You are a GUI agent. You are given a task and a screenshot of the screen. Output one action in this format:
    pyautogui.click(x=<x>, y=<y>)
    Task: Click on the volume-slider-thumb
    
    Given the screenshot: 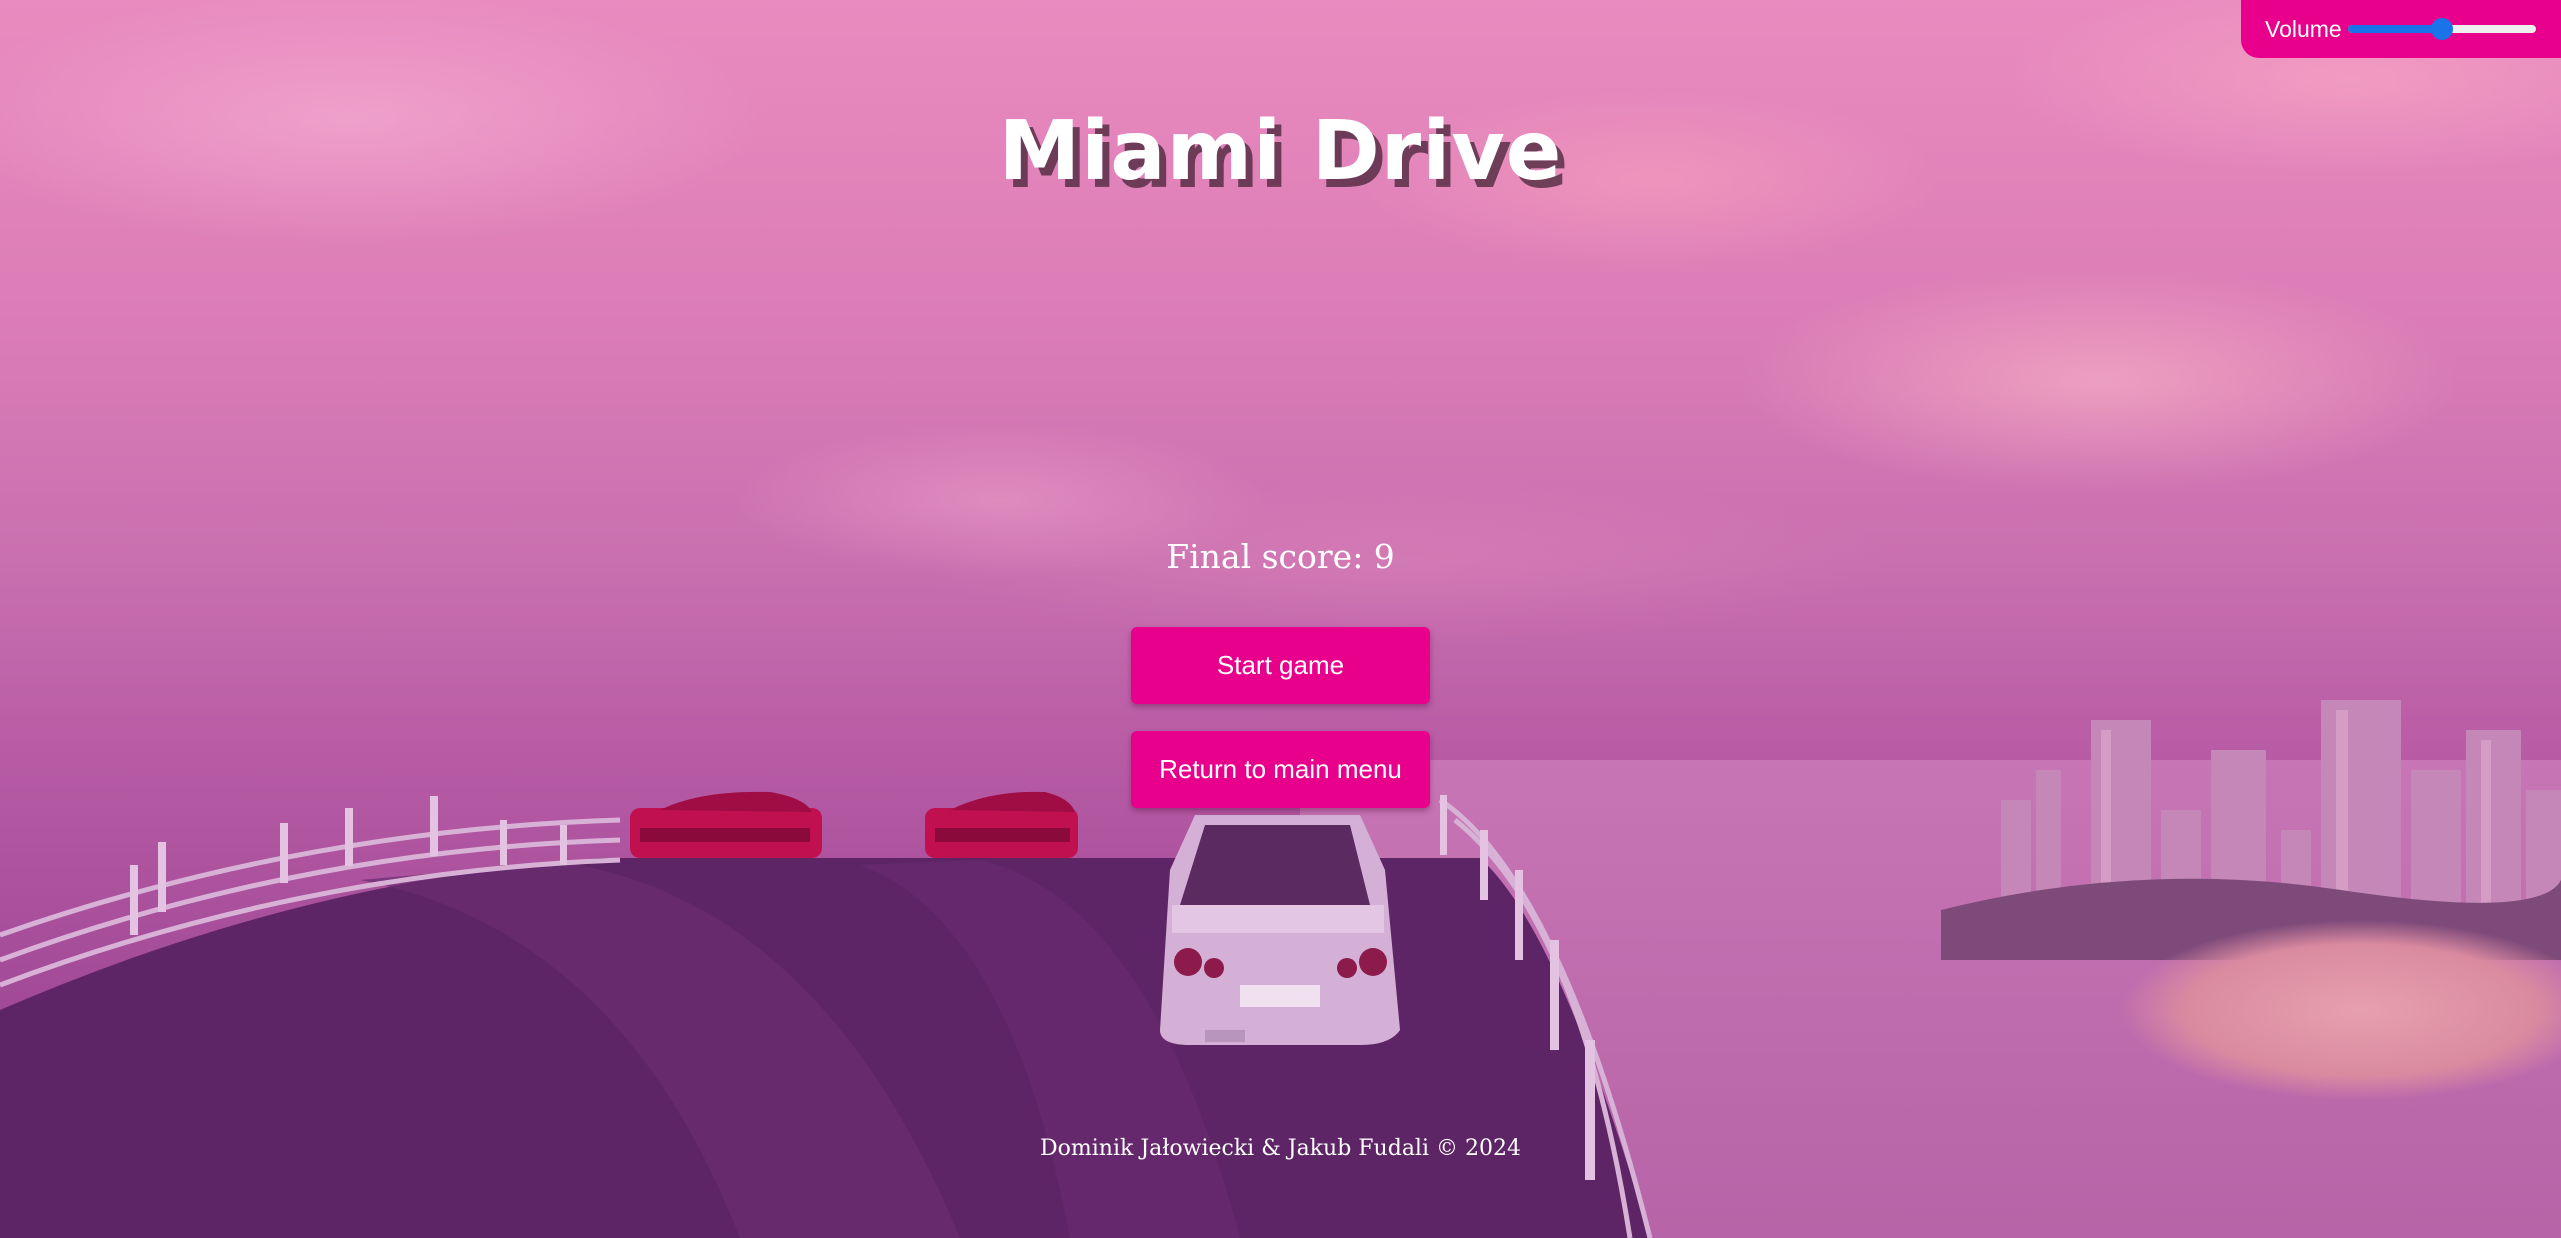 What is the action you would take?
    pyautogui.click(x=2441, y=29)
    